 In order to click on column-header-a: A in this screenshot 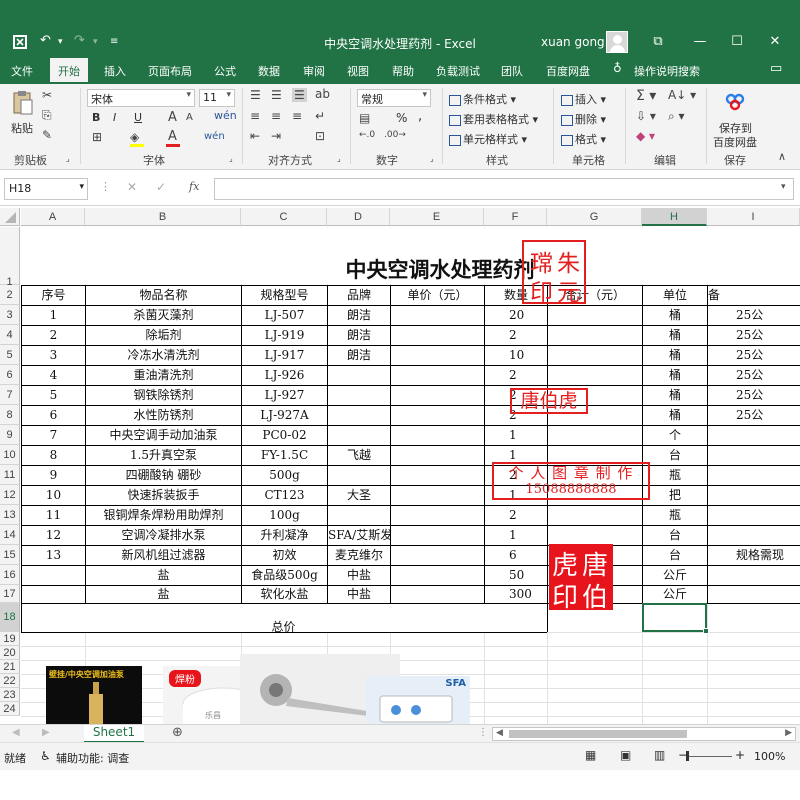, I will do `click(53, 217)`.